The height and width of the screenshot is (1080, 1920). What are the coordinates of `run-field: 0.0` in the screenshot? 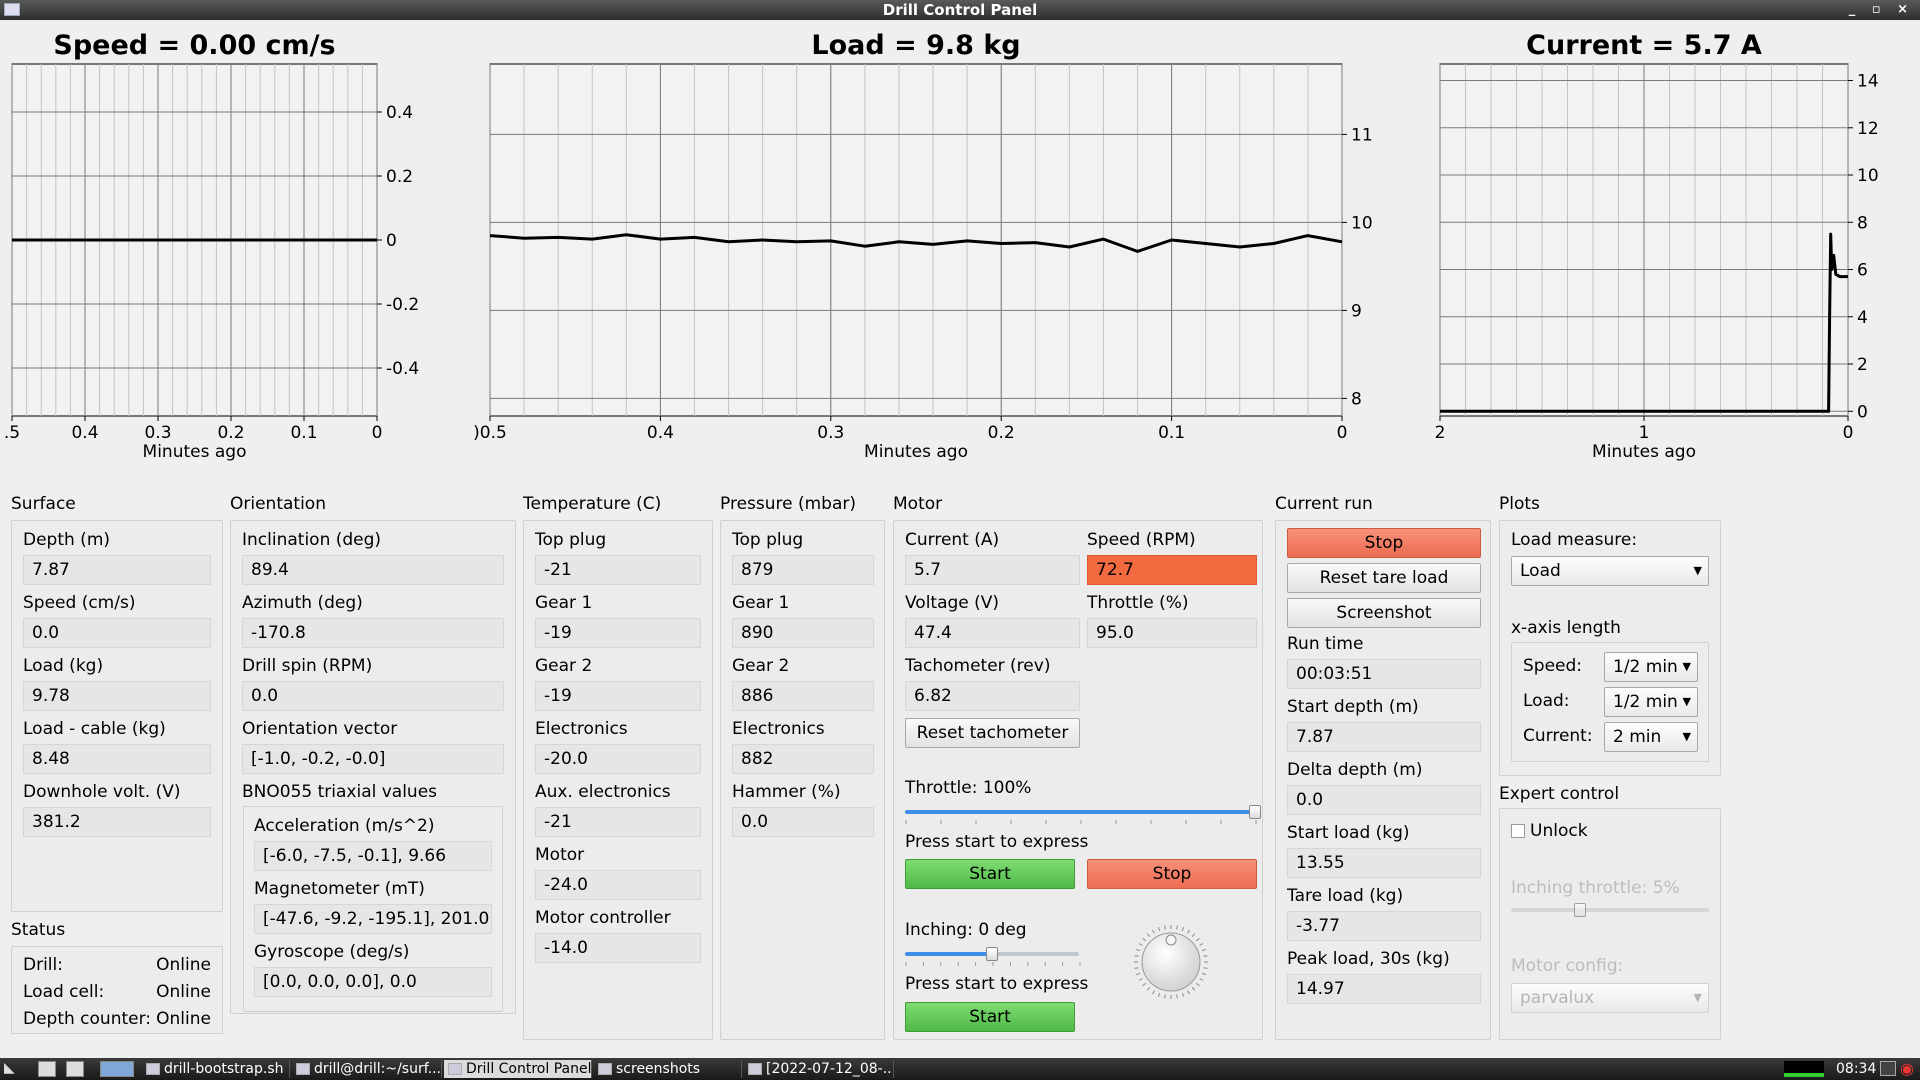 It's located at (1384, 800).